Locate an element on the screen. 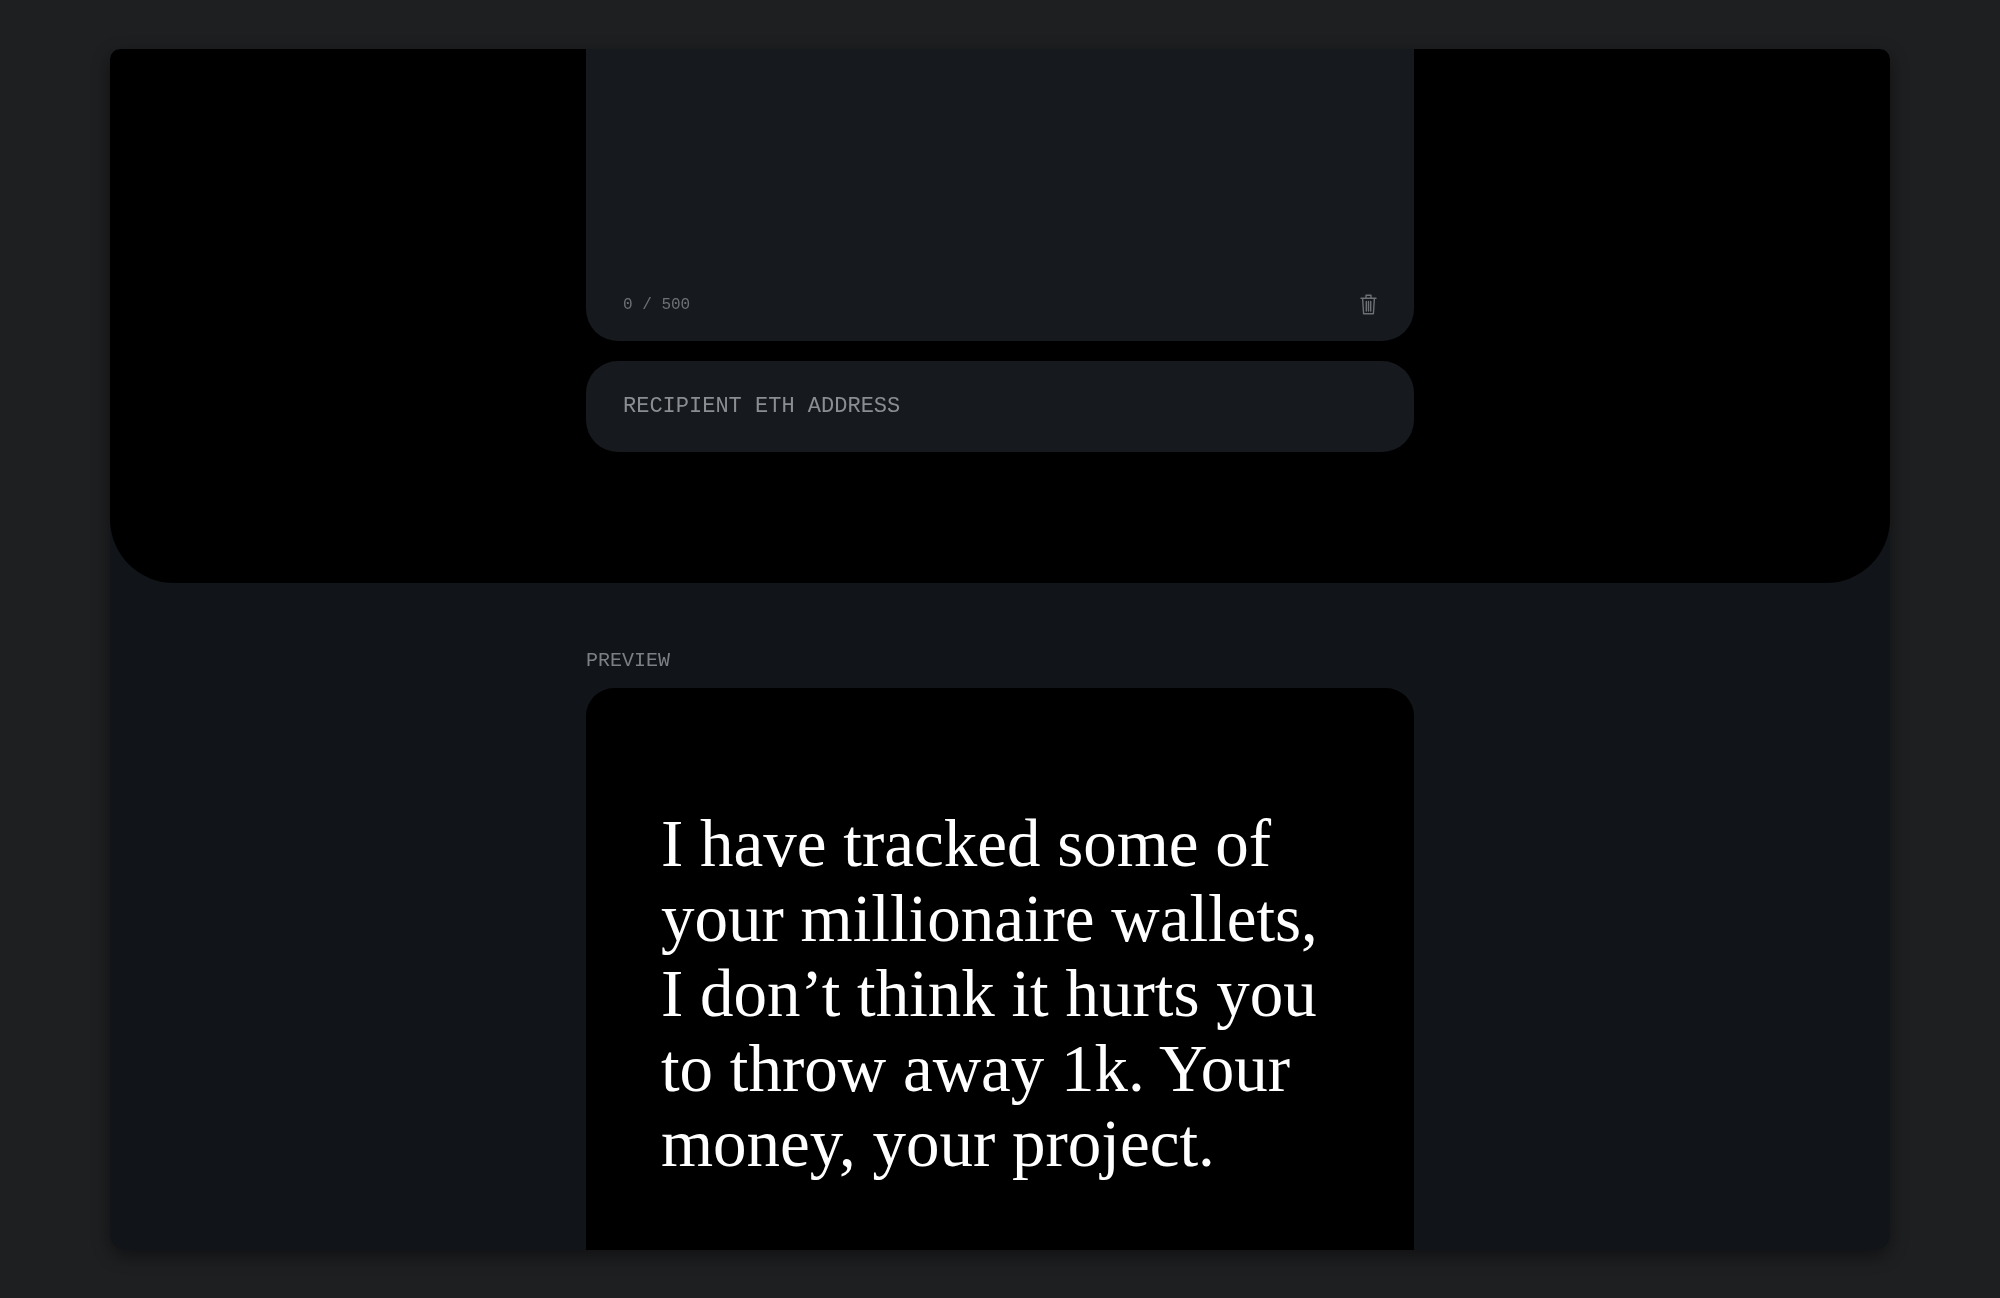 This screenshot has width=2000, height=1298. address-field: RECIPIENT ETH ADDRESS is located at coordinates (1000, 406).